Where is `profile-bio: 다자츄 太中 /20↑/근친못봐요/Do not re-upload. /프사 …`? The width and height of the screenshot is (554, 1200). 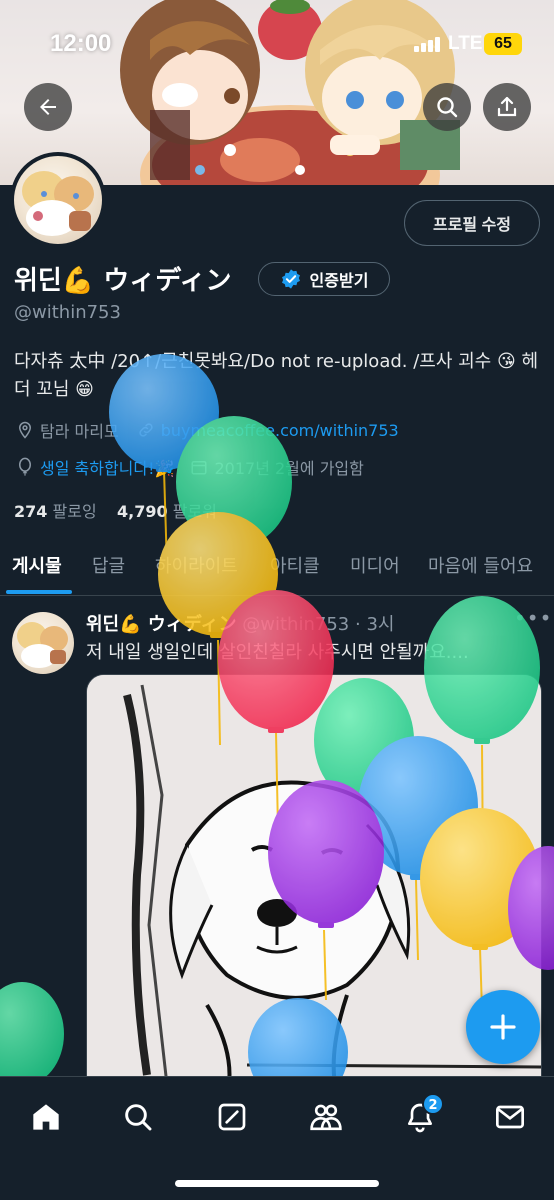 profile-bio: 다자츄 太中 /20↑/근친못봐요/Do not re-upload. /프사 … is located at coordinates (276, 375).